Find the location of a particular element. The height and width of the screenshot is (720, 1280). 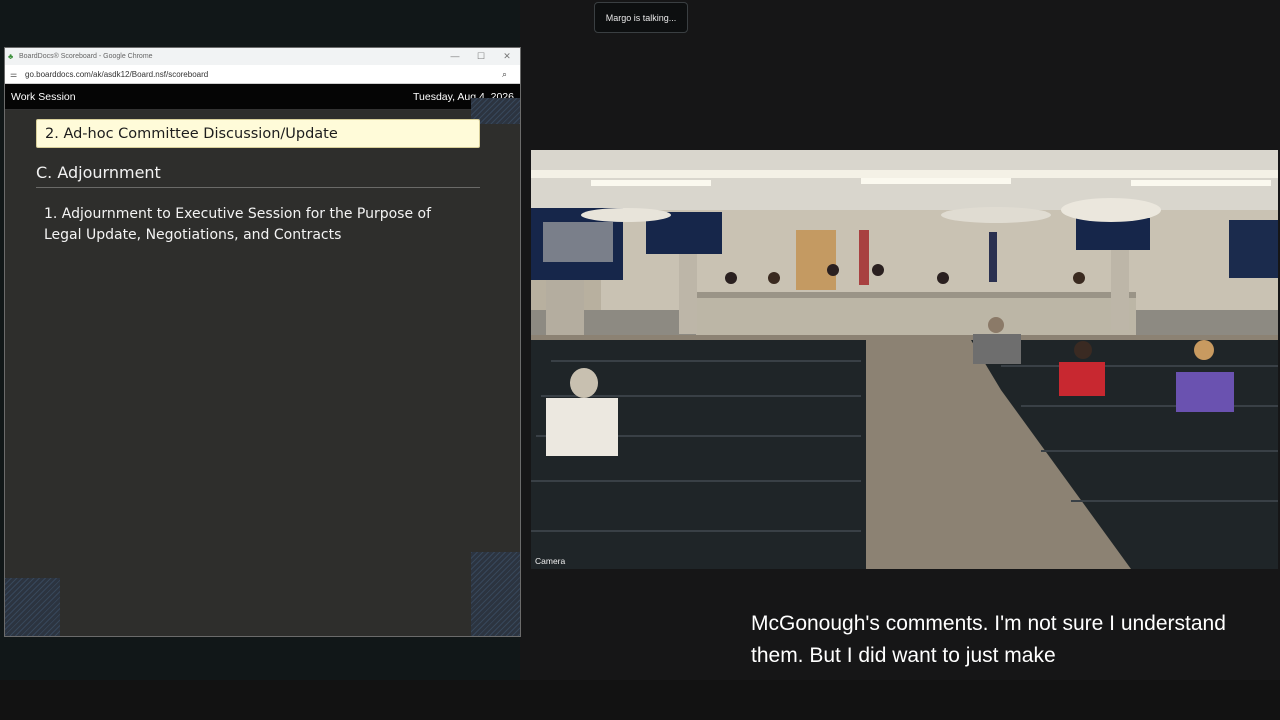

window-controls: — ☐ ✕ is located at coordinates (481, 56).